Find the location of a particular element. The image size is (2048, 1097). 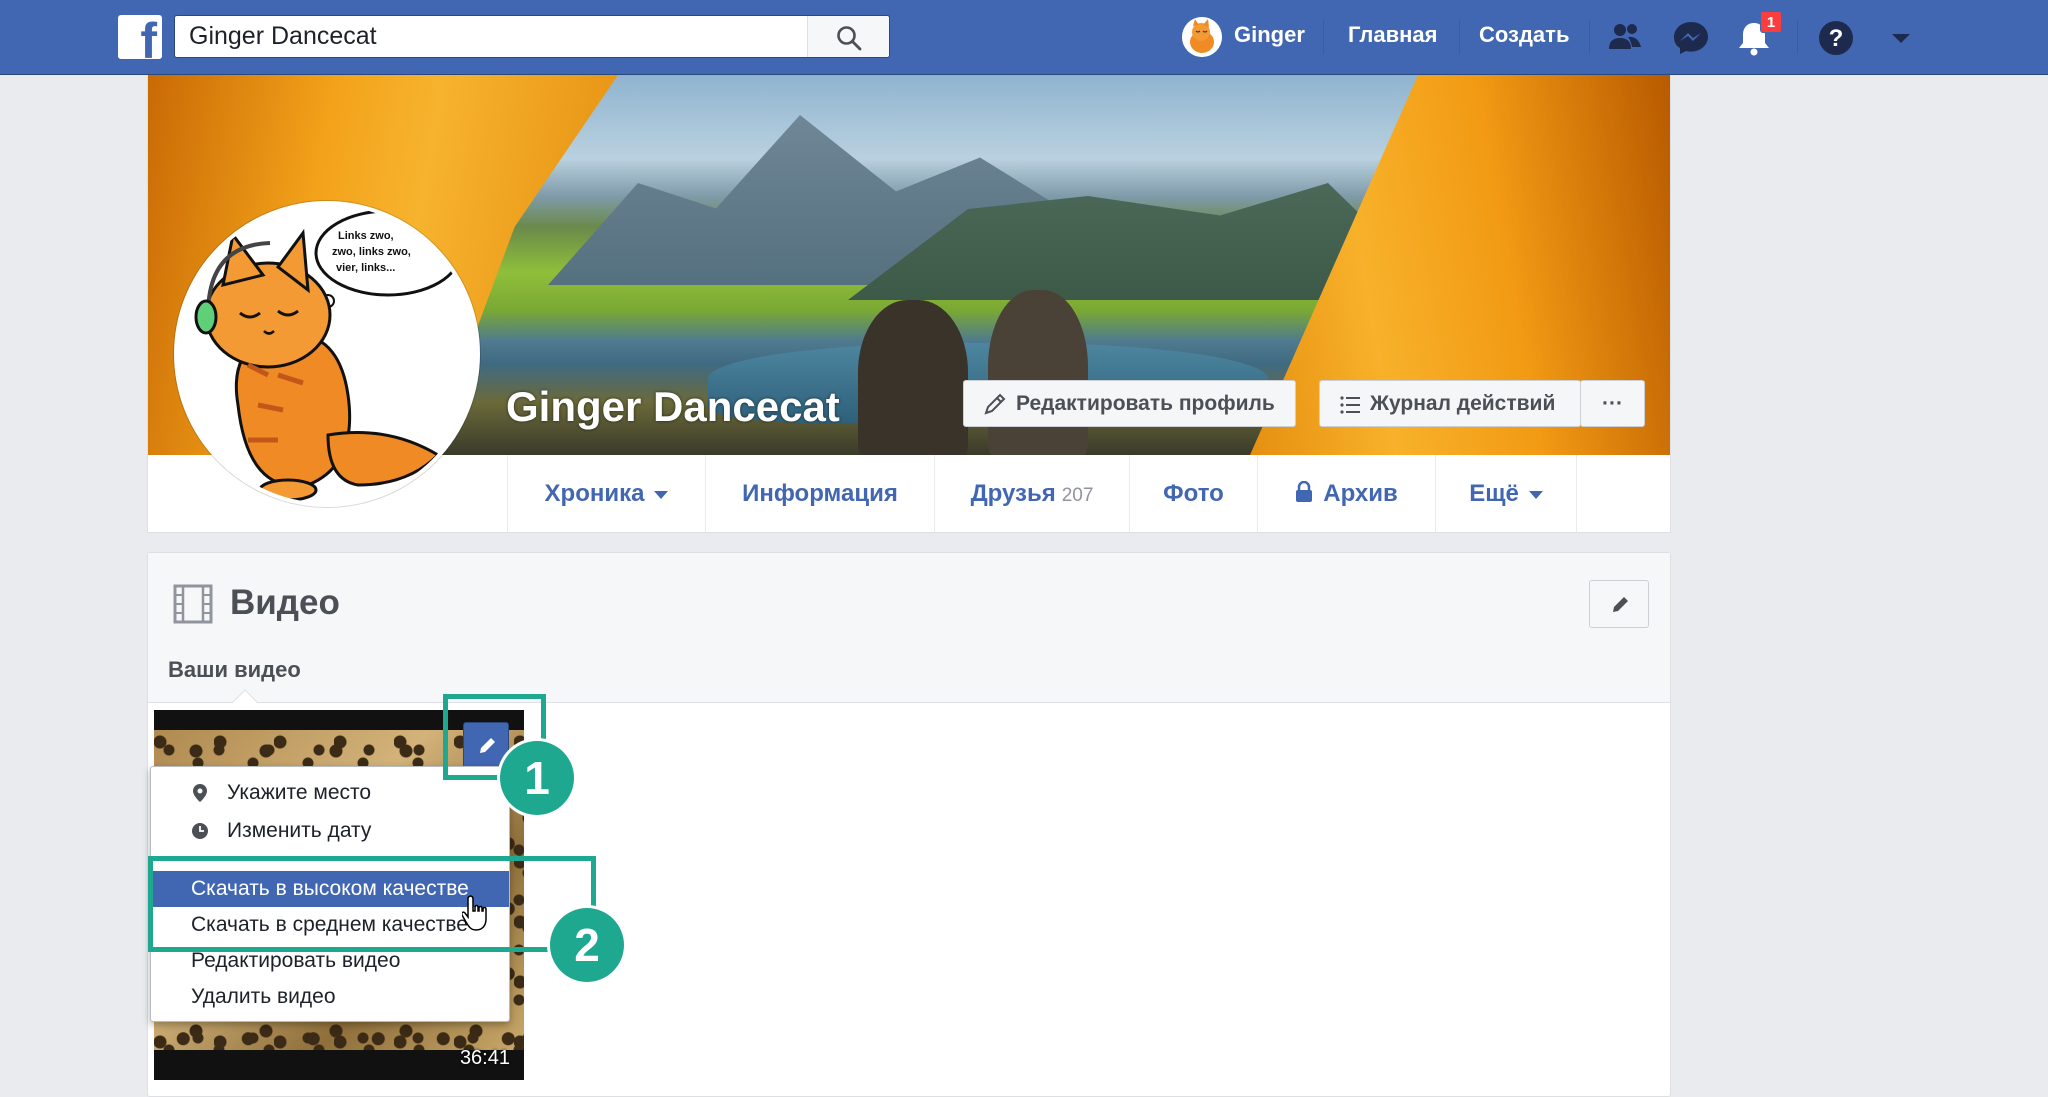

tab-timeline: Хроника is located at coordinates (606, 493).